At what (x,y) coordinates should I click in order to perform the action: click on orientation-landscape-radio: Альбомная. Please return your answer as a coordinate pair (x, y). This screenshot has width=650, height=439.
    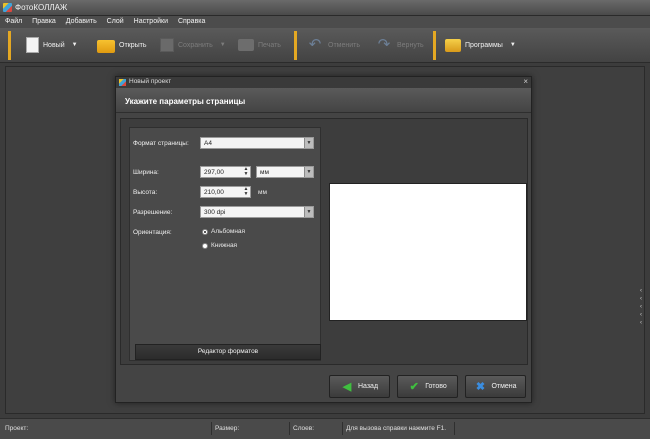
    Looking at the image, I should click on (223, 231).